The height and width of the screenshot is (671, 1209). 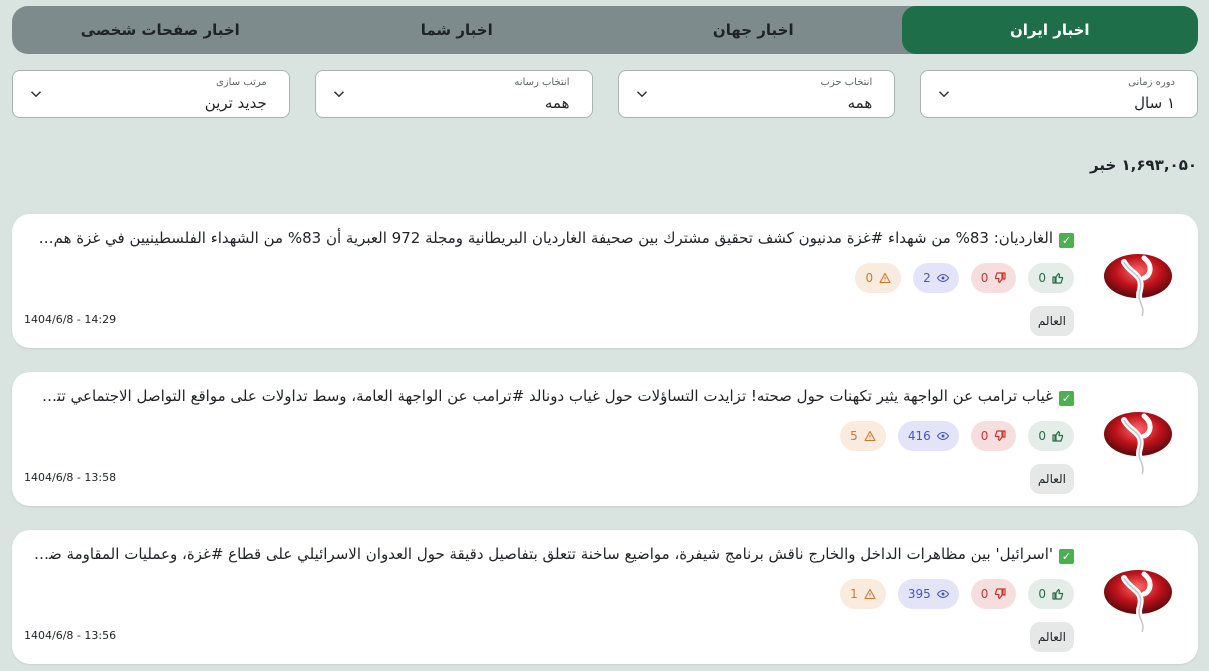 I want to click on views-counter: 395, so click(x=928, y=594).